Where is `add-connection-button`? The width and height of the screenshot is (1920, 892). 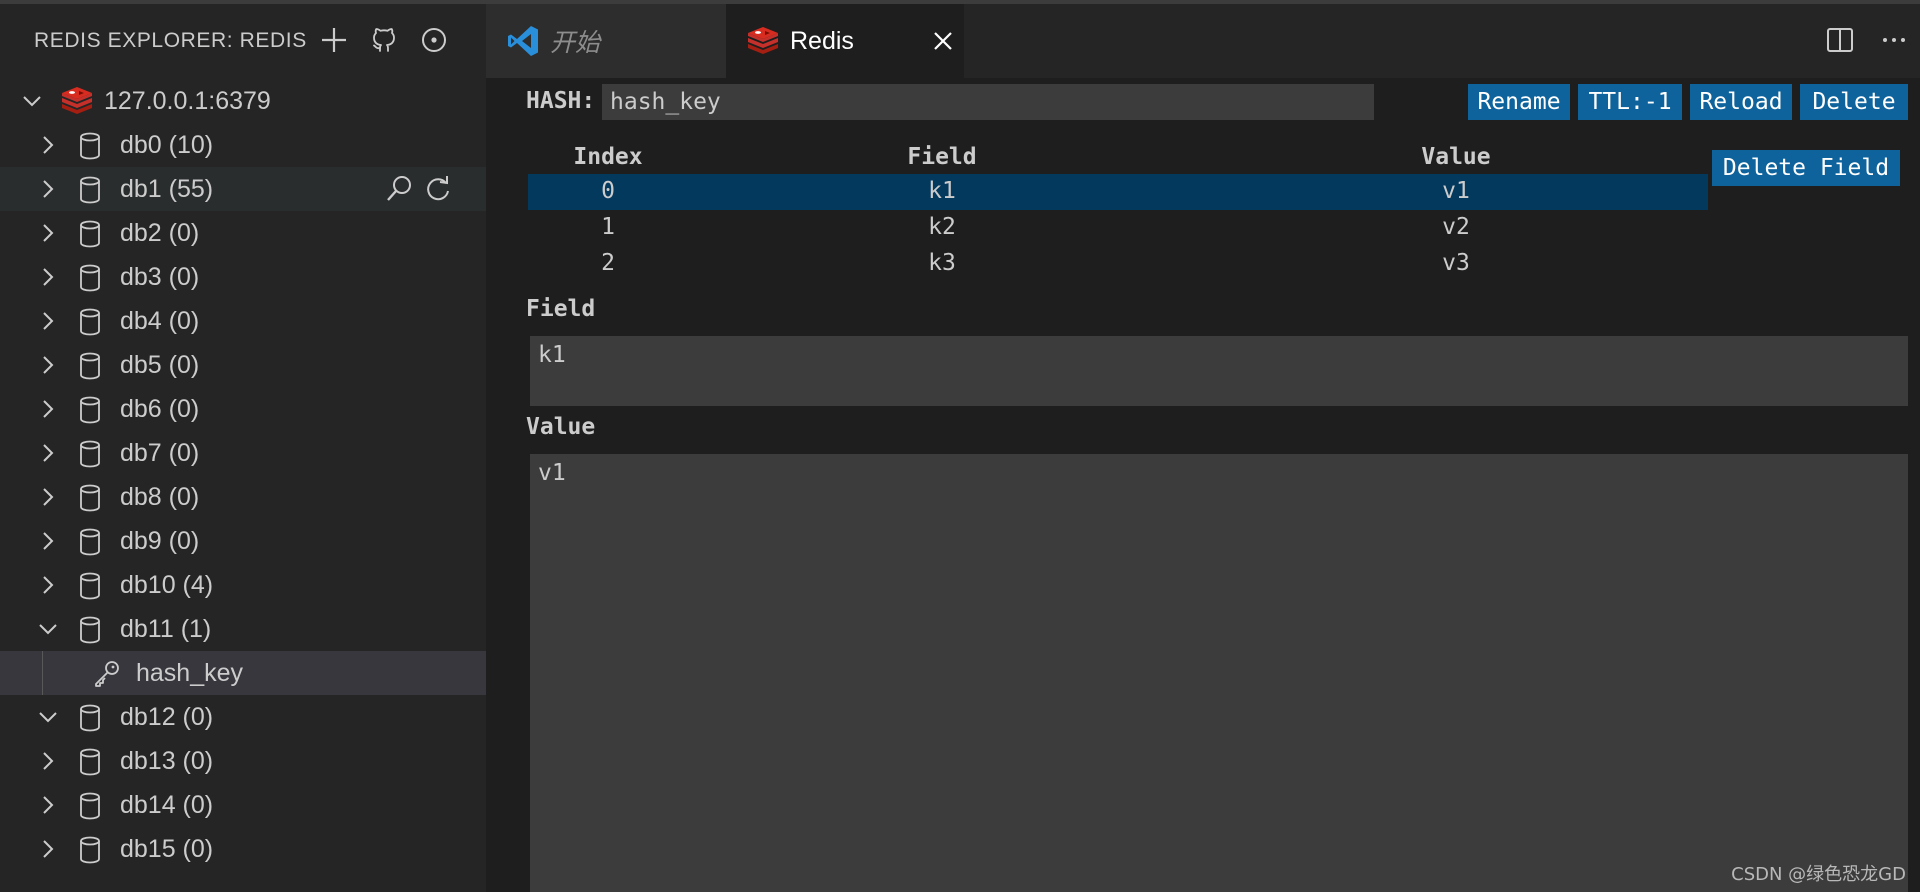 add-connection-button is located at coordinates (334, 40).